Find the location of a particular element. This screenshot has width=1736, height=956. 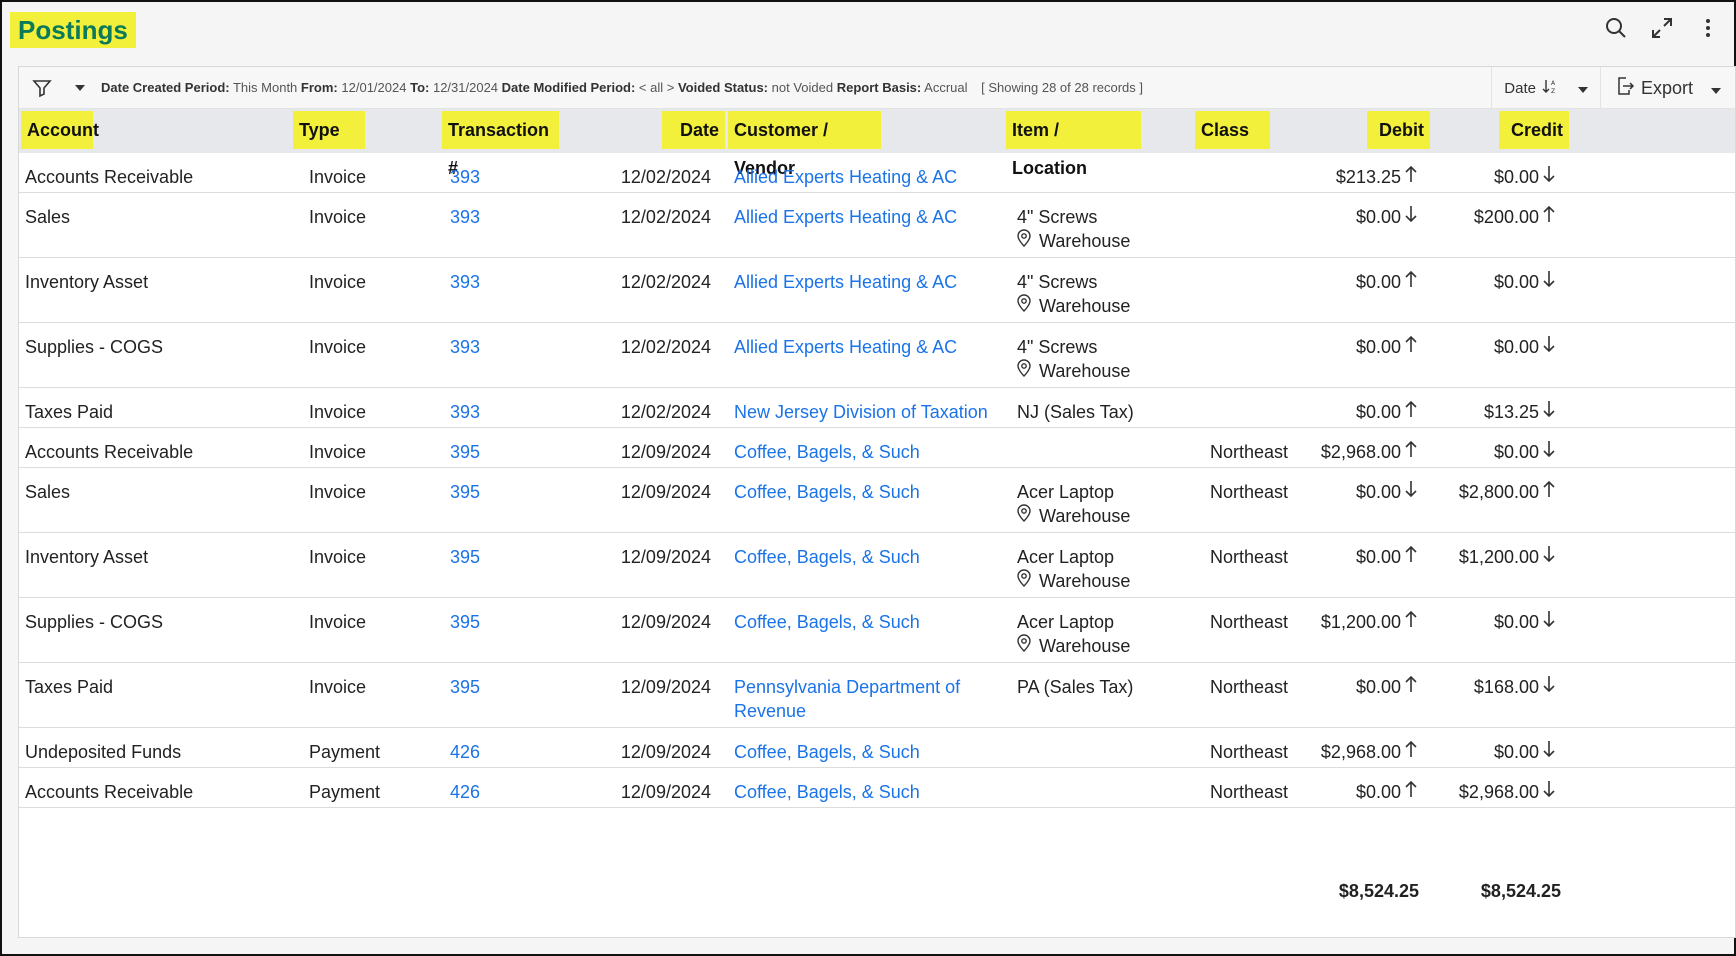

location-pin-icon is located at coordinates (1024, 646).